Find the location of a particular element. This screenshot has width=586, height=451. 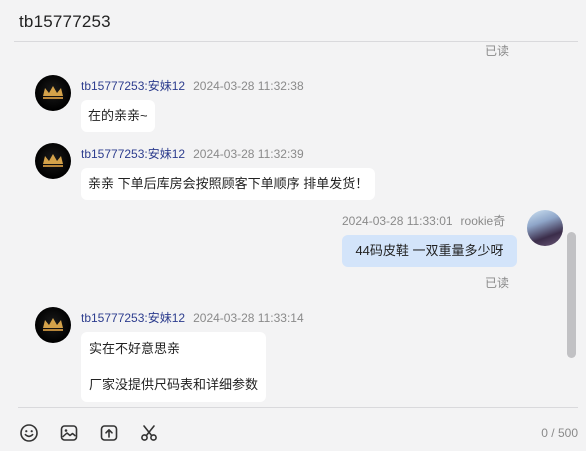

upload-button is located at coordinates (109, 433).